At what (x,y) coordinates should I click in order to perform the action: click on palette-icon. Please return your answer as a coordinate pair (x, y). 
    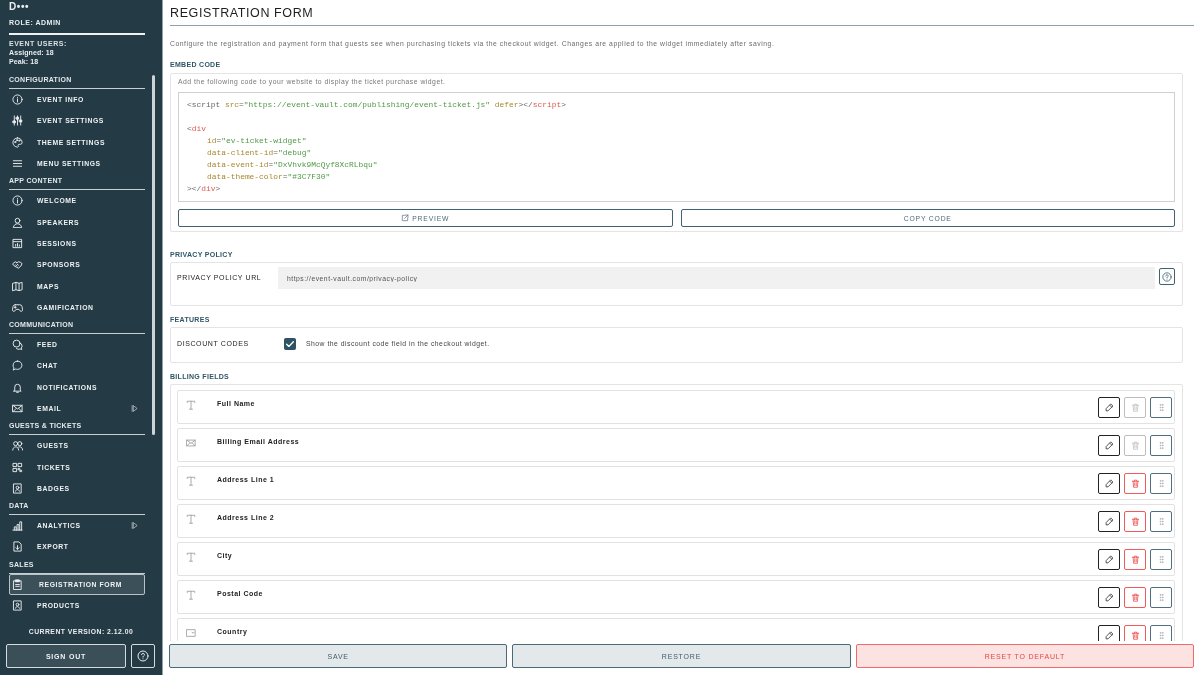
    Looking at the image, I should click on (17, 142).